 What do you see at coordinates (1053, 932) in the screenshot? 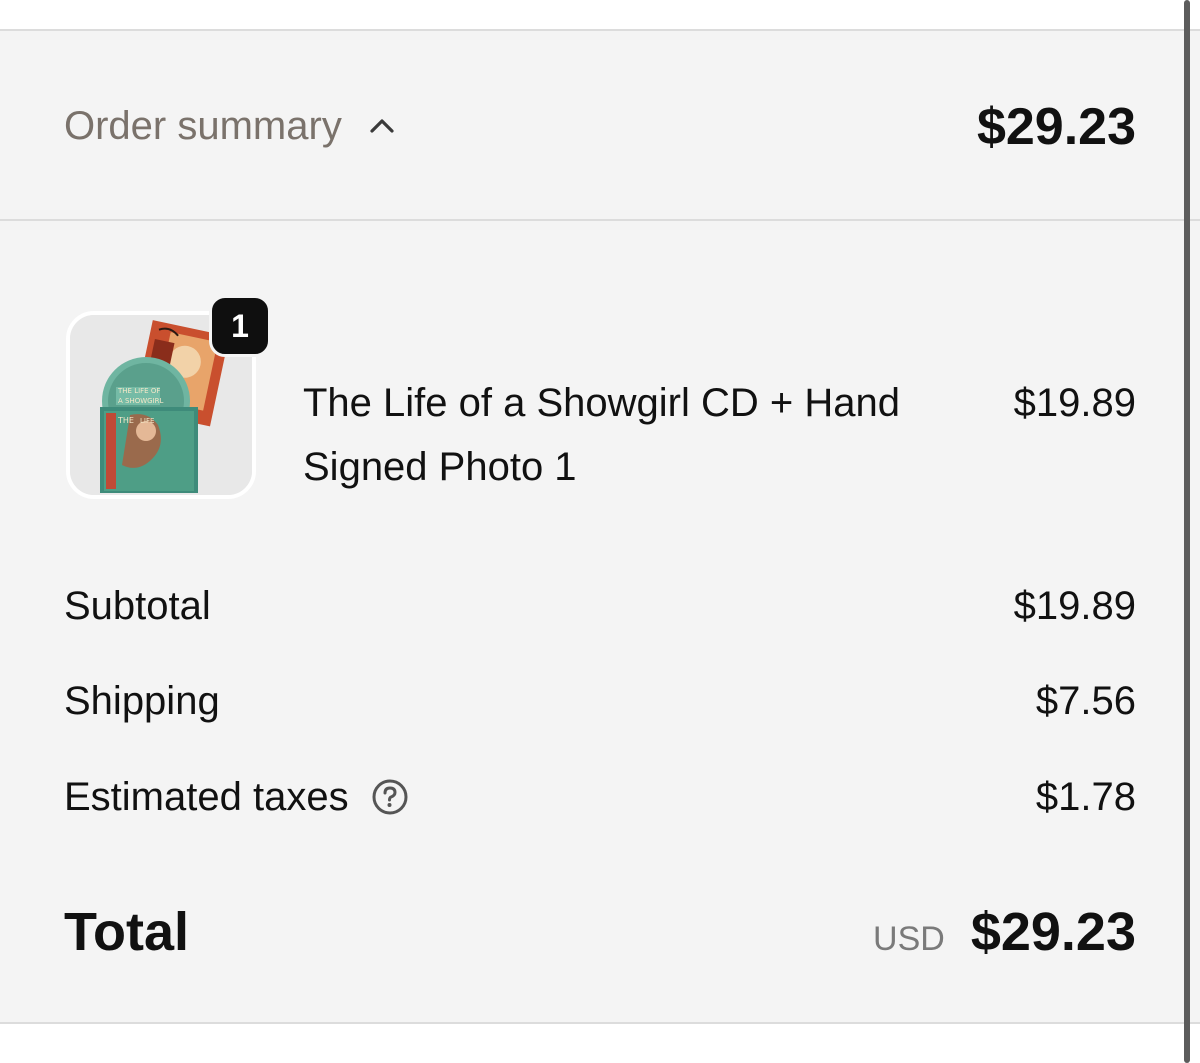
I see `total-value: $29.23` at bounding box center [1053, 932].